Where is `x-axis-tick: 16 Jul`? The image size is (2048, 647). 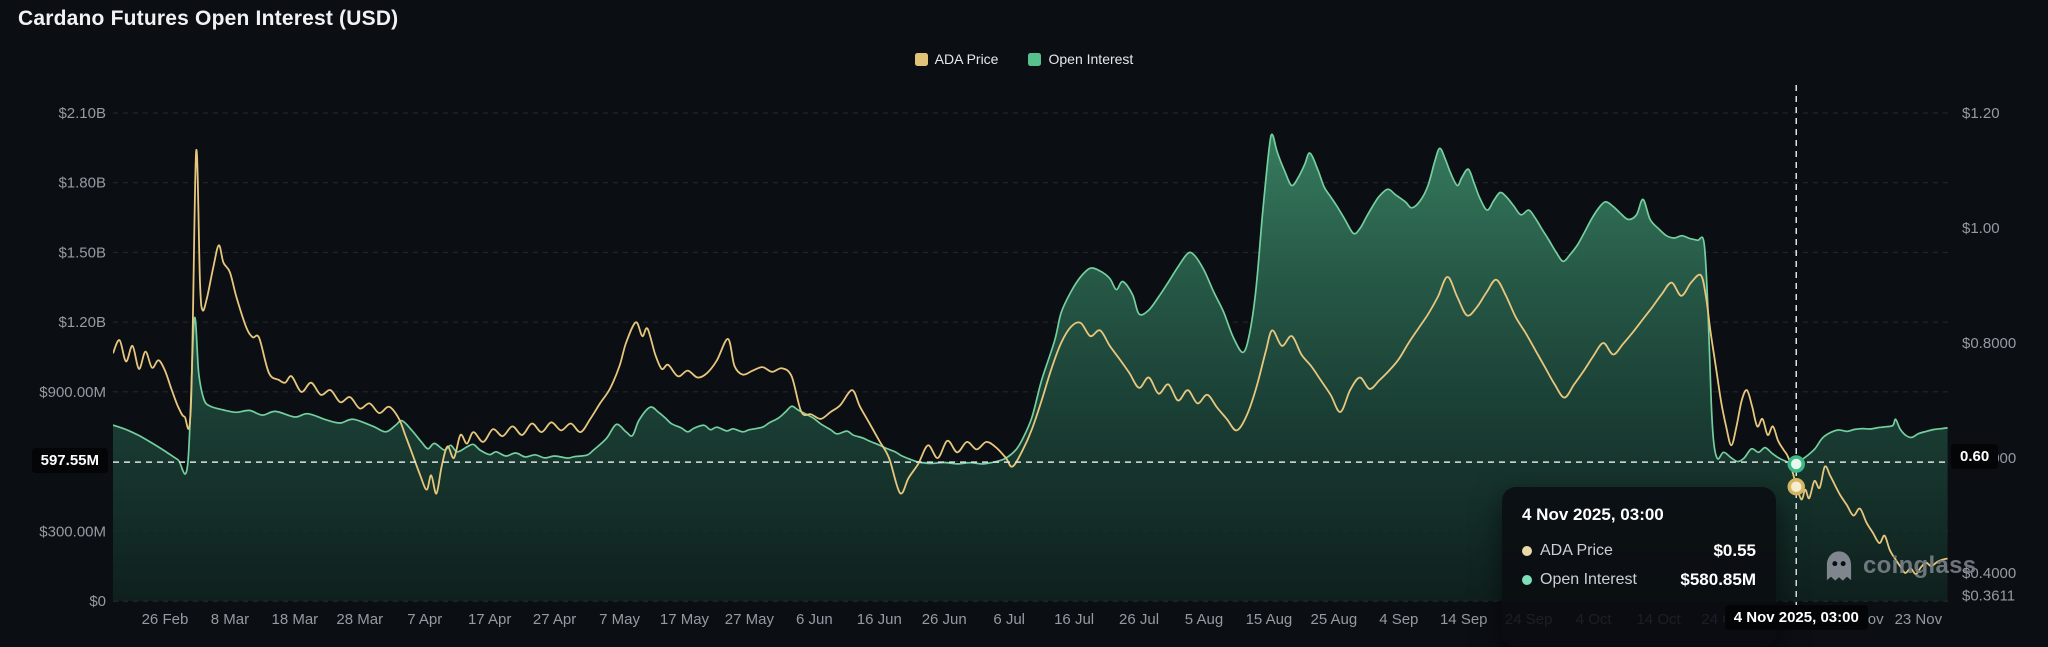
x-axis-tick: 16 Jul is located at coordinates (1074, 619).